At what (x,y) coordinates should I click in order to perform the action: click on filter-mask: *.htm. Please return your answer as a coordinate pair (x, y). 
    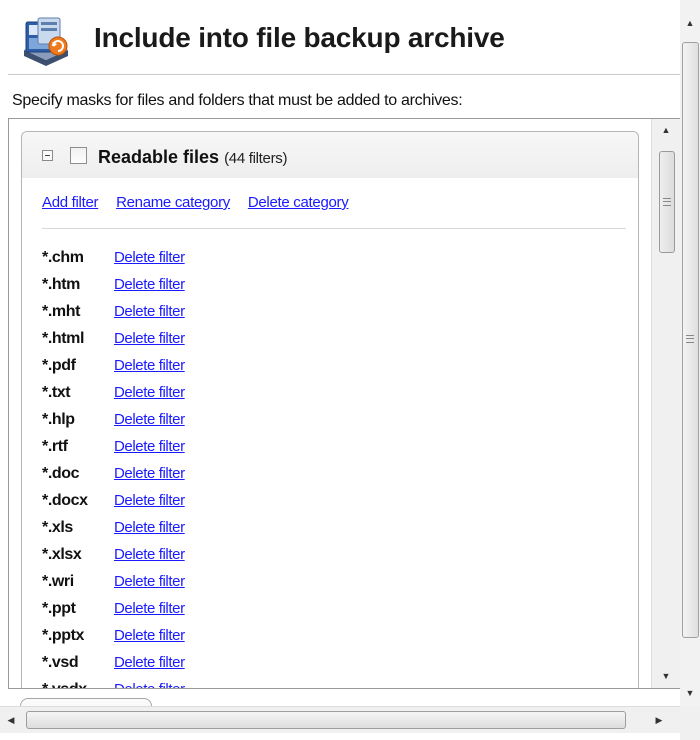
    Looking at the image, I should click on (61, 284).